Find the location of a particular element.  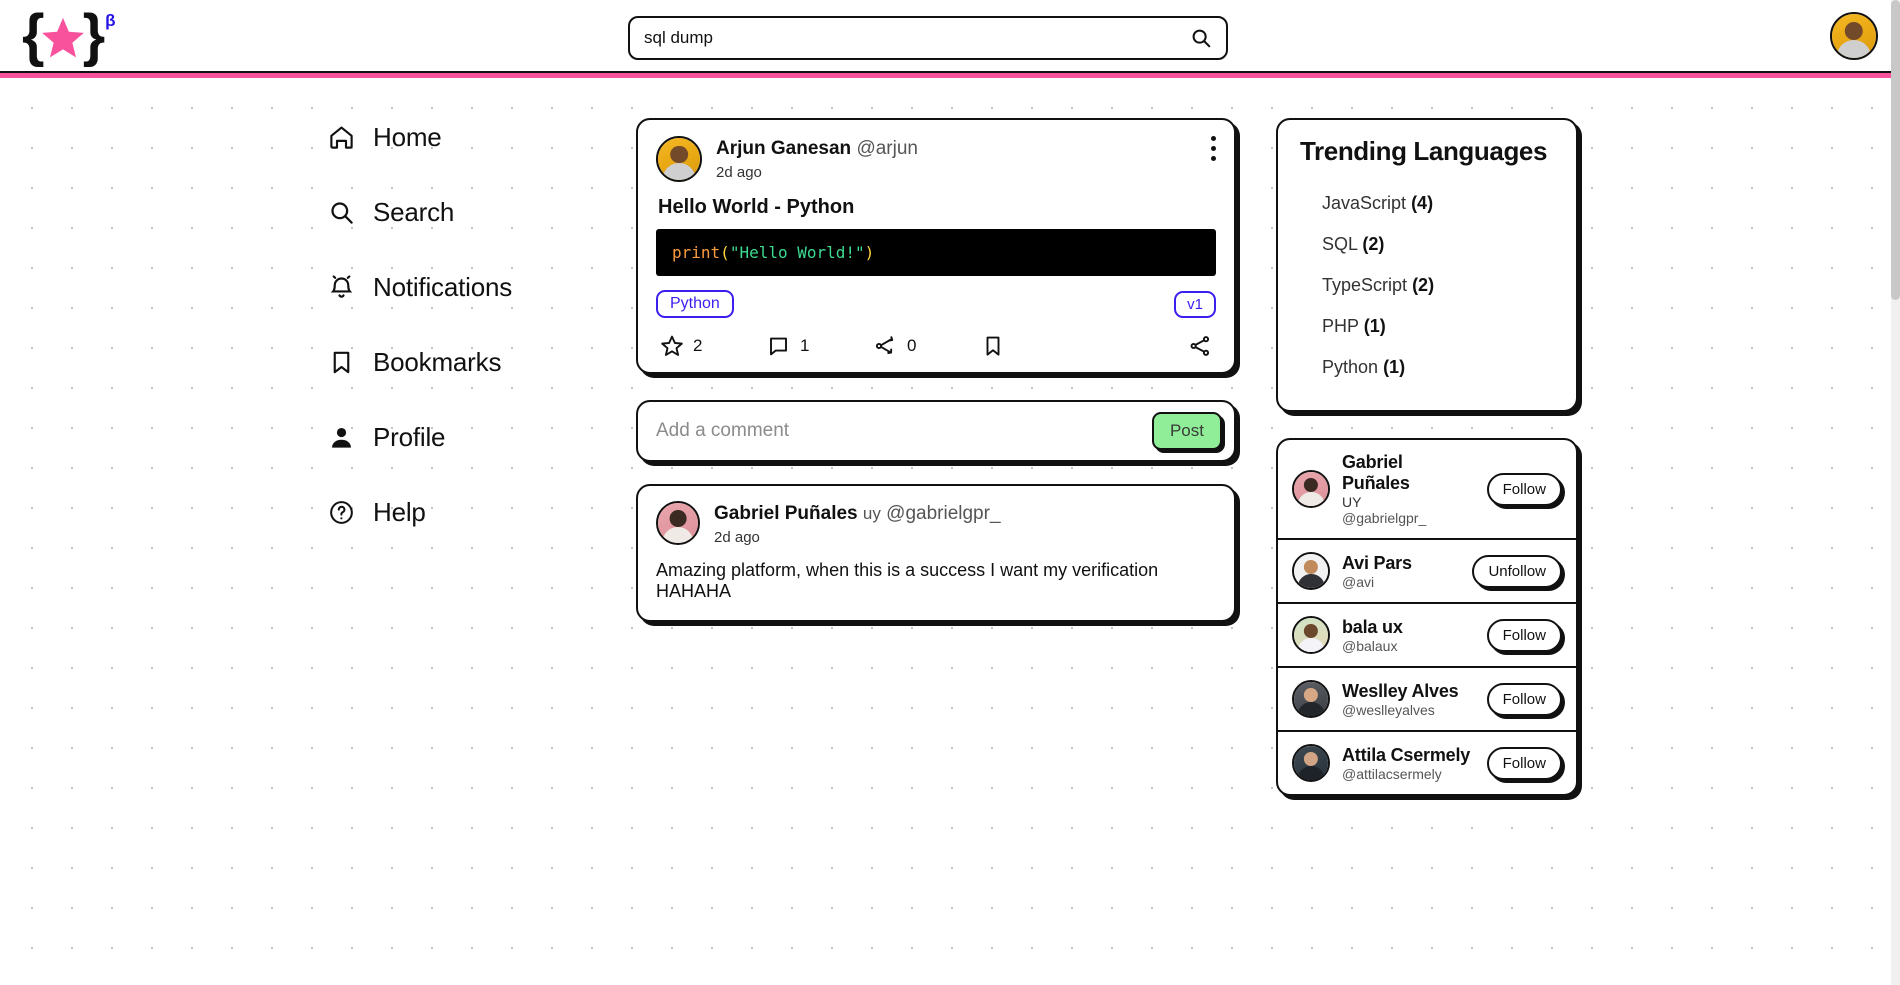

scrollbar-thumb is located at coordinates (1895, 150).